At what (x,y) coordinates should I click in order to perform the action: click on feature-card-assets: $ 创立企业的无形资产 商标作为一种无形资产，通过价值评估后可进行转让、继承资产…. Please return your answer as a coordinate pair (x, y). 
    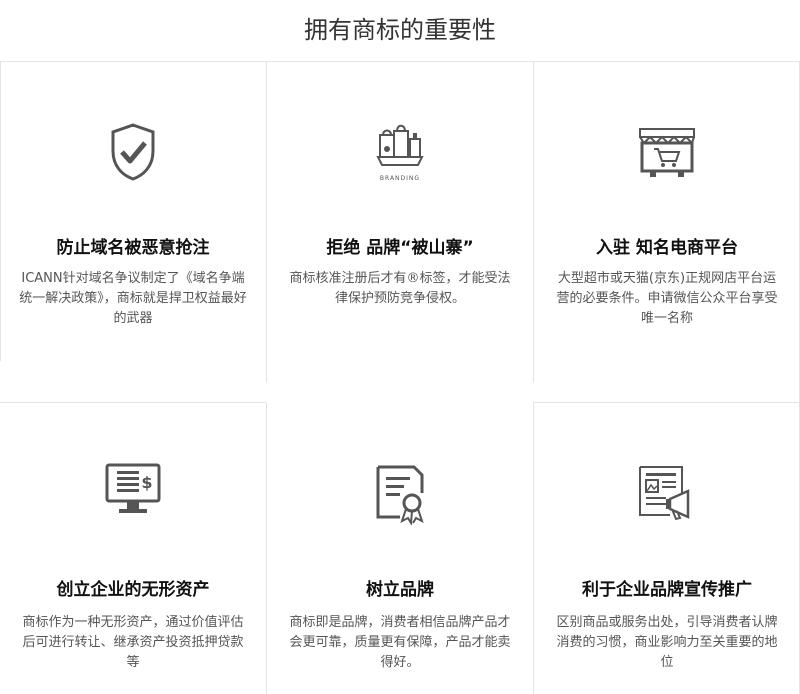
    Looking at the image, I should click on (133, 548).